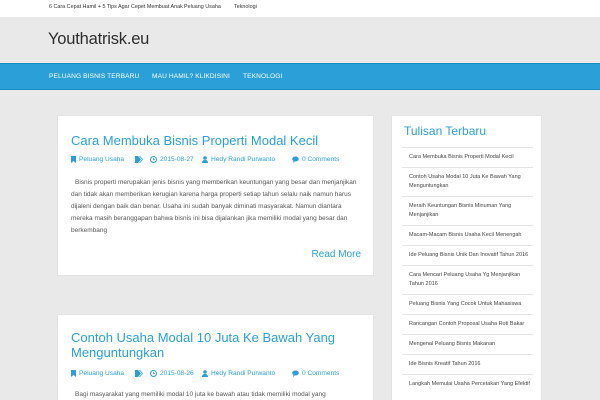  Describe the element at coordinates (98, 39) in the screenshot. I see `site-title: Youthatrisk.eu` at that location.